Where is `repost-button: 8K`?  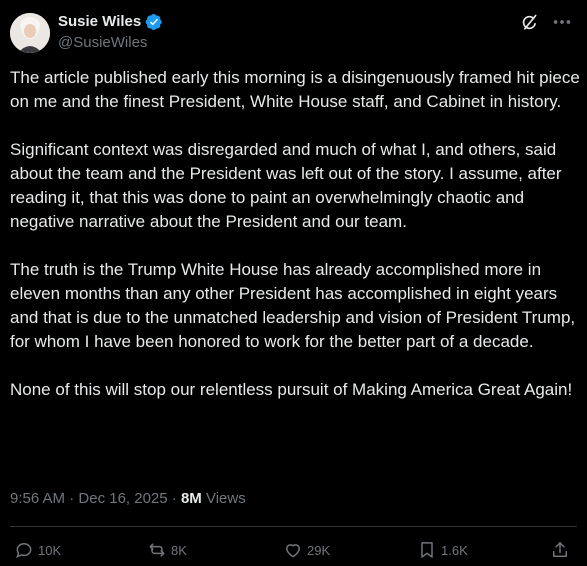
repost-button: 8K is located at coordinates (167, 550).